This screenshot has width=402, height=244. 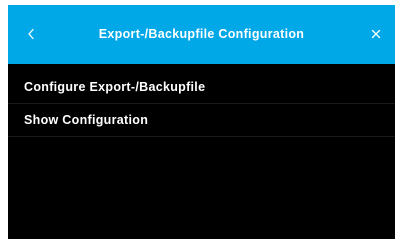 I want to click on menu-item-configure-export-backupfile: Configure Export-/Backupfile, so click(x=201, y=87).